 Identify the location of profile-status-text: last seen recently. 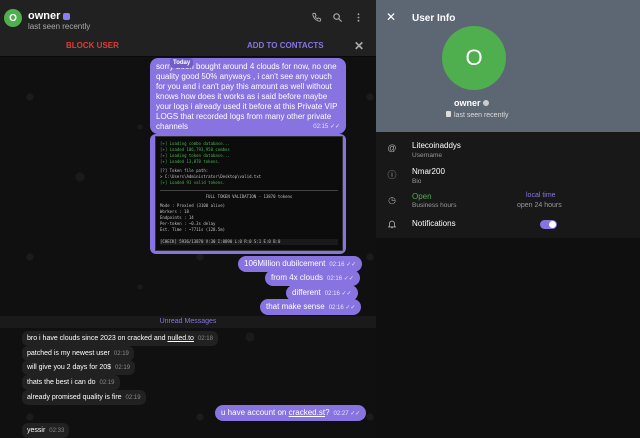
(481, 115).